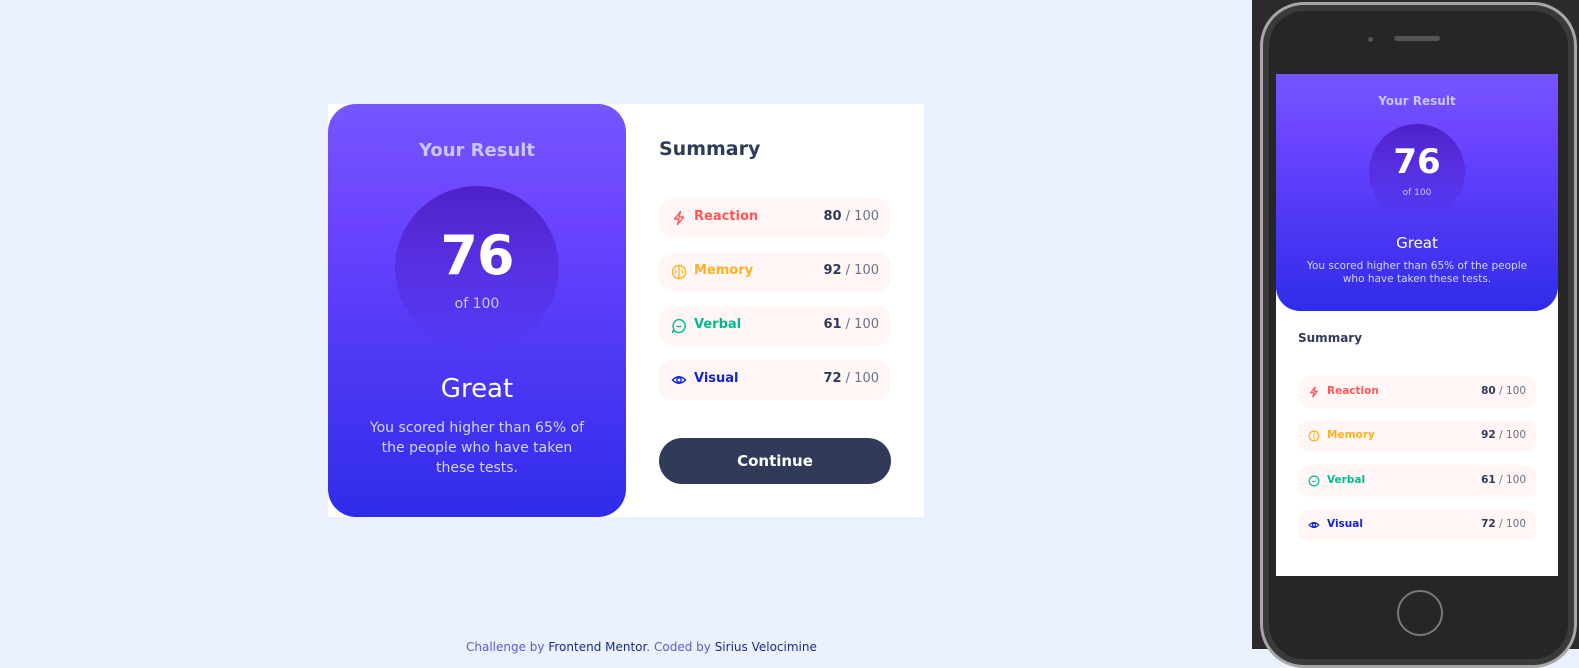 This screenshot has width=1579, height=668. I want to click on frontend-mentor-link: Frontend Mentor, so click(597, 647).